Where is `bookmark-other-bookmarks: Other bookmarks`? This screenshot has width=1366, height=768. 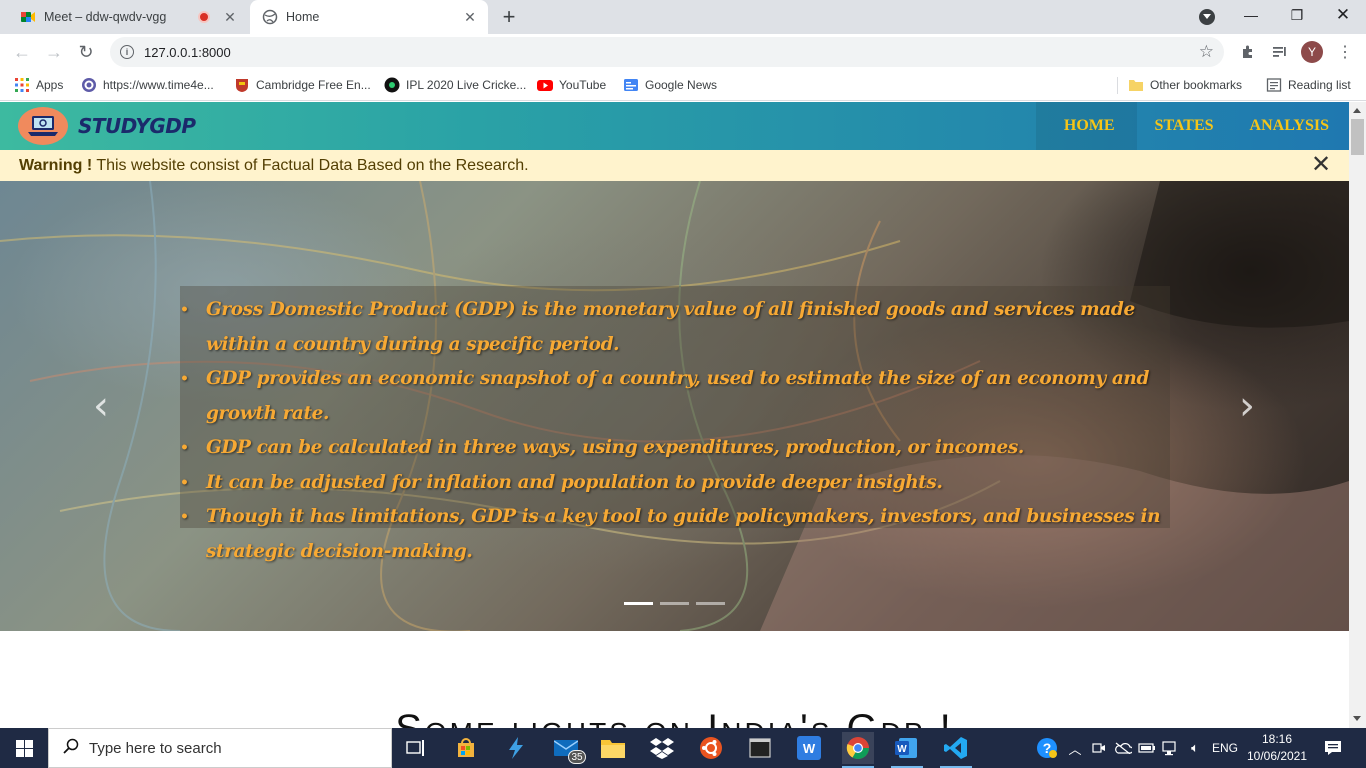 bookmark-other-bookmarks: Other bookmarks is located at coordinates (1185, 85).